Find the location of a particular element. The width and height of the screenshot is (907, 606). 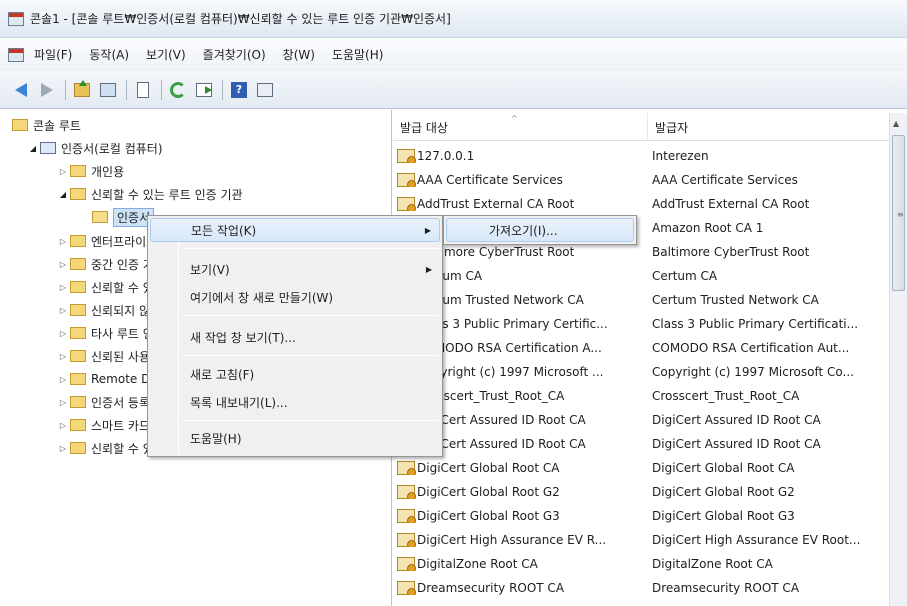

help-button: ? is located at coordinates (239, 90).